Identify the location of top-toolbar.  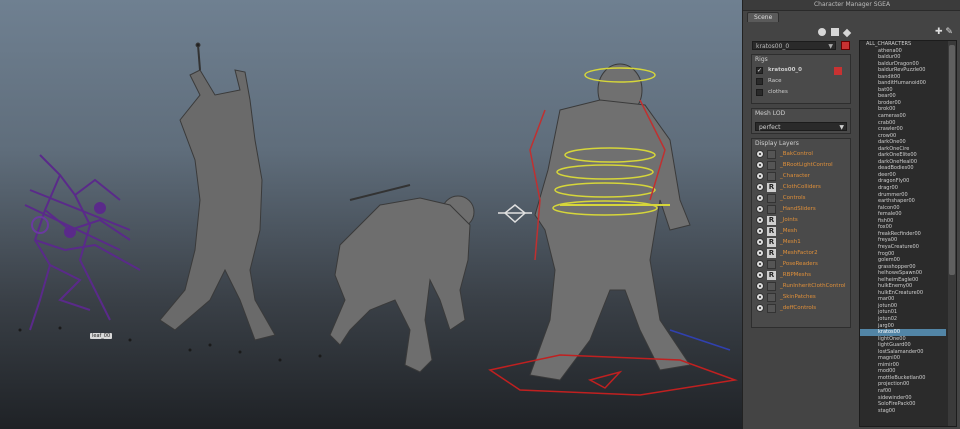
(833, 33).